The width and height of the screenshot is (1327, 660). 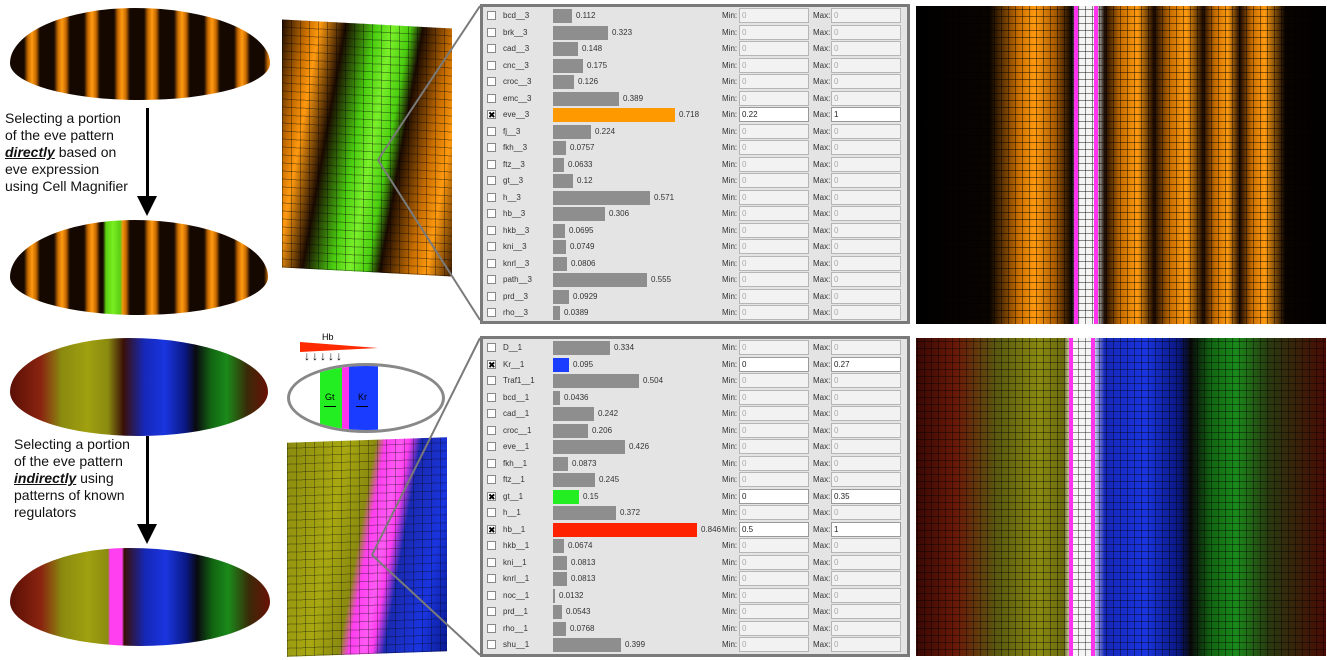 What do you see at coordinates (774, 114) in the screenshot?
I see `min-field: 0.22` at bounding box center [774, 114].